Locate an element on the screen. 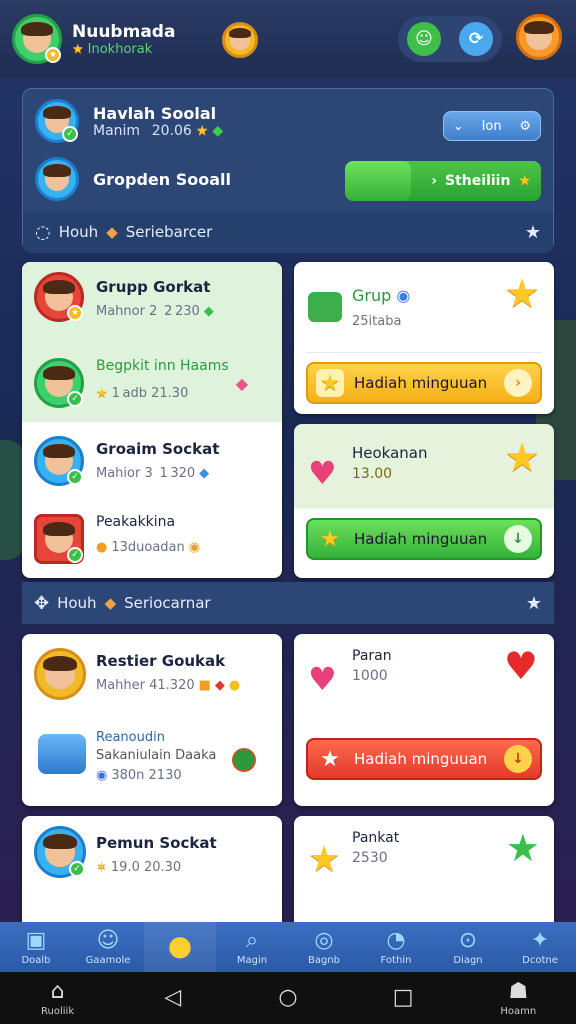  green-gem-icon is located at coordinates (325, 307).